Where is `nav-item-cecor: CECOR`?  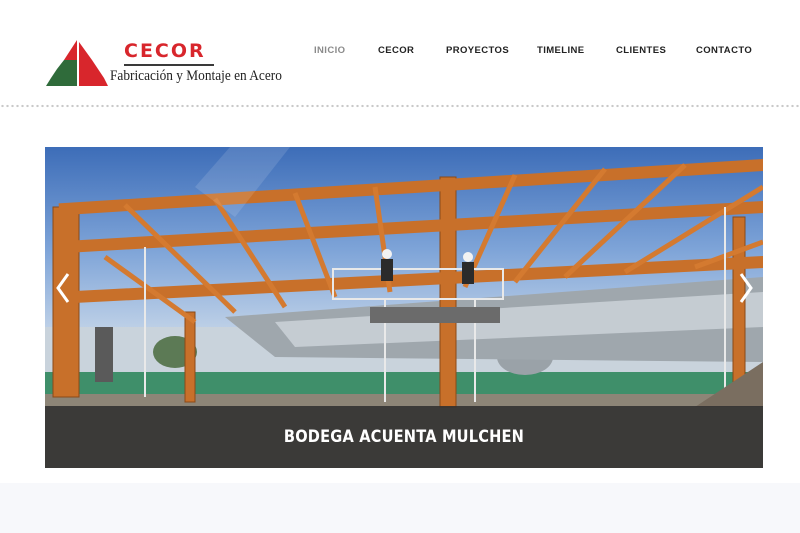 nav-item-cecor: CECOR is located at coordinates (396, 50).